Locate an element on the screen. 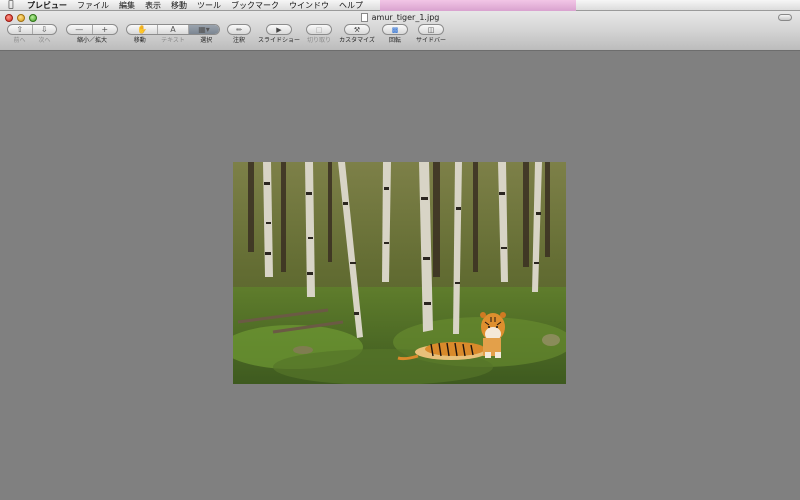 The width and height of the screenshot is (800, 500). zoom-out-button: — is located at coordinates (80, 29).